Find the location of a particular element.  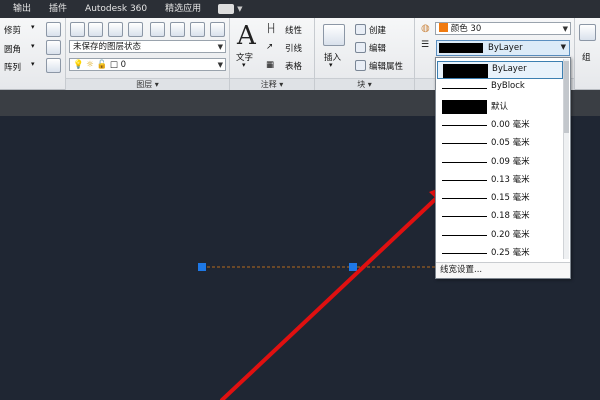

color-dropdown: 颜色 30 ▼ is located at coordinates (503, 28).